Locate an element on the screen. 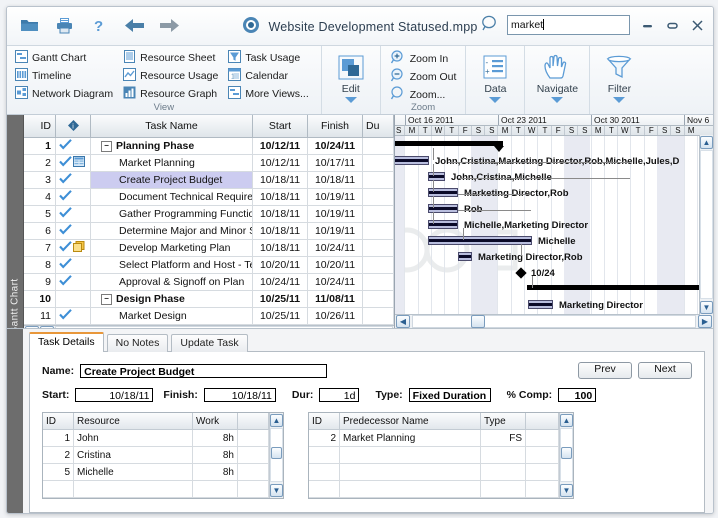 The image size is (718, 518). cell-start: 10/25/11 is located at coordinates (280, 316).